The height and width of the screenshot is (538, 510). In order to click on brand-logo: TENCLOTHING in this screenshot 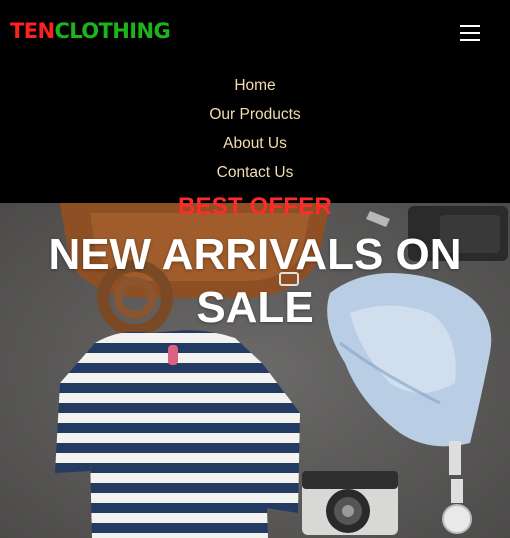, I will do `click(90, 31)`.